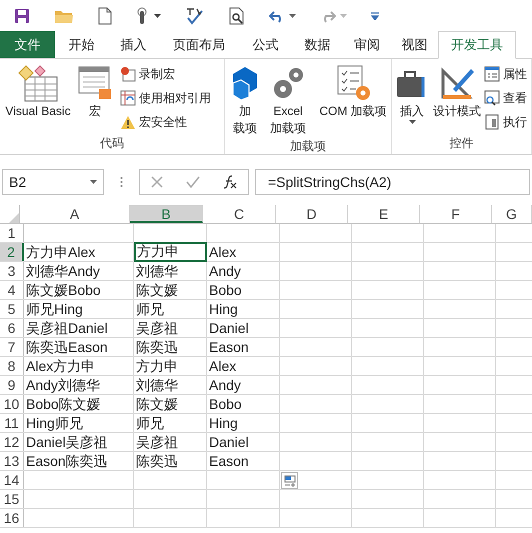 This screenshot has width=532, height=533. I want to click on spelling-check-icon, so click(195, 15).